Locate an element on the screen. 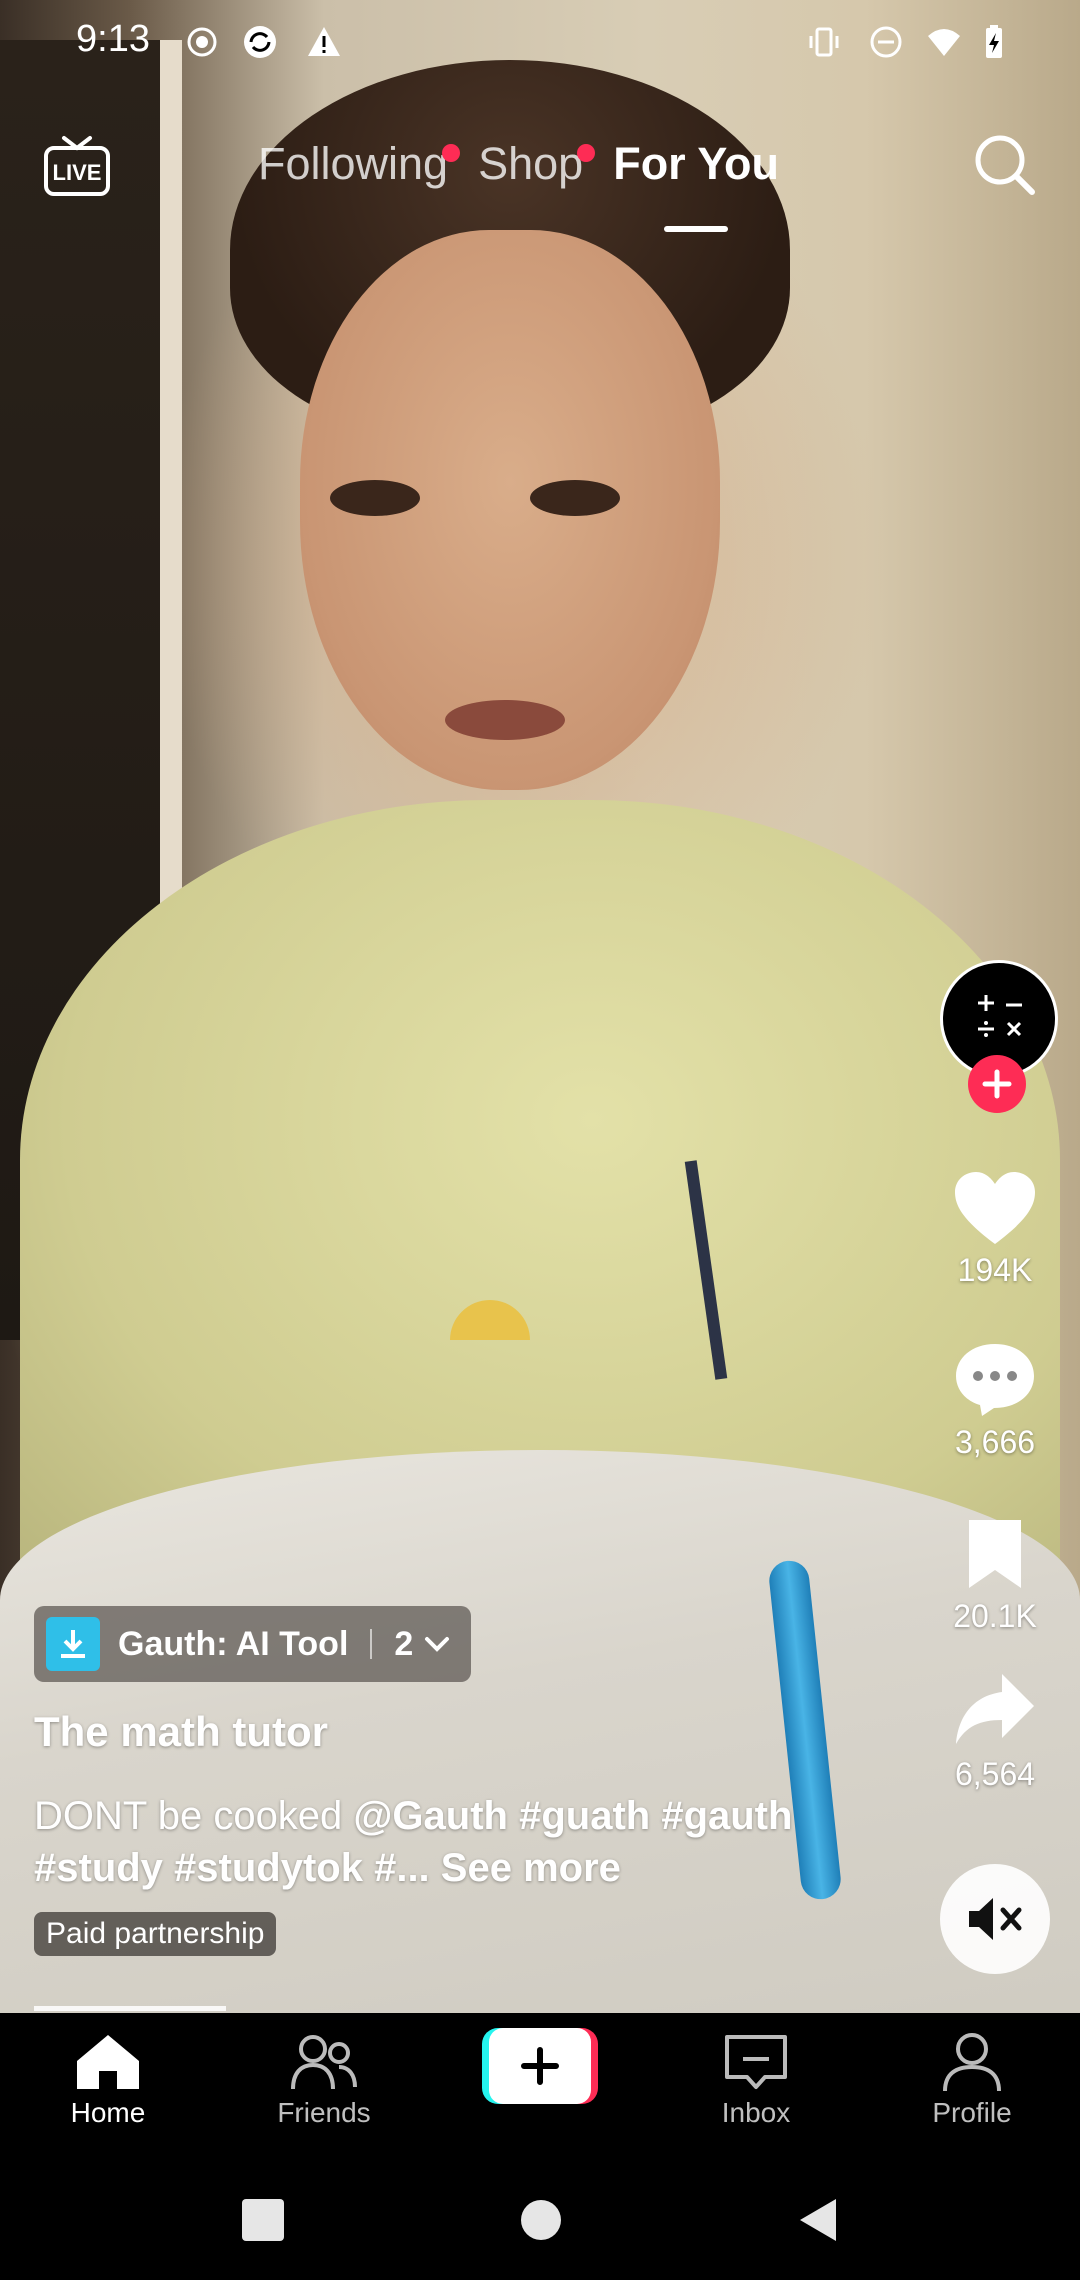  video-progress-bar is located at coordinates (130, 2008).